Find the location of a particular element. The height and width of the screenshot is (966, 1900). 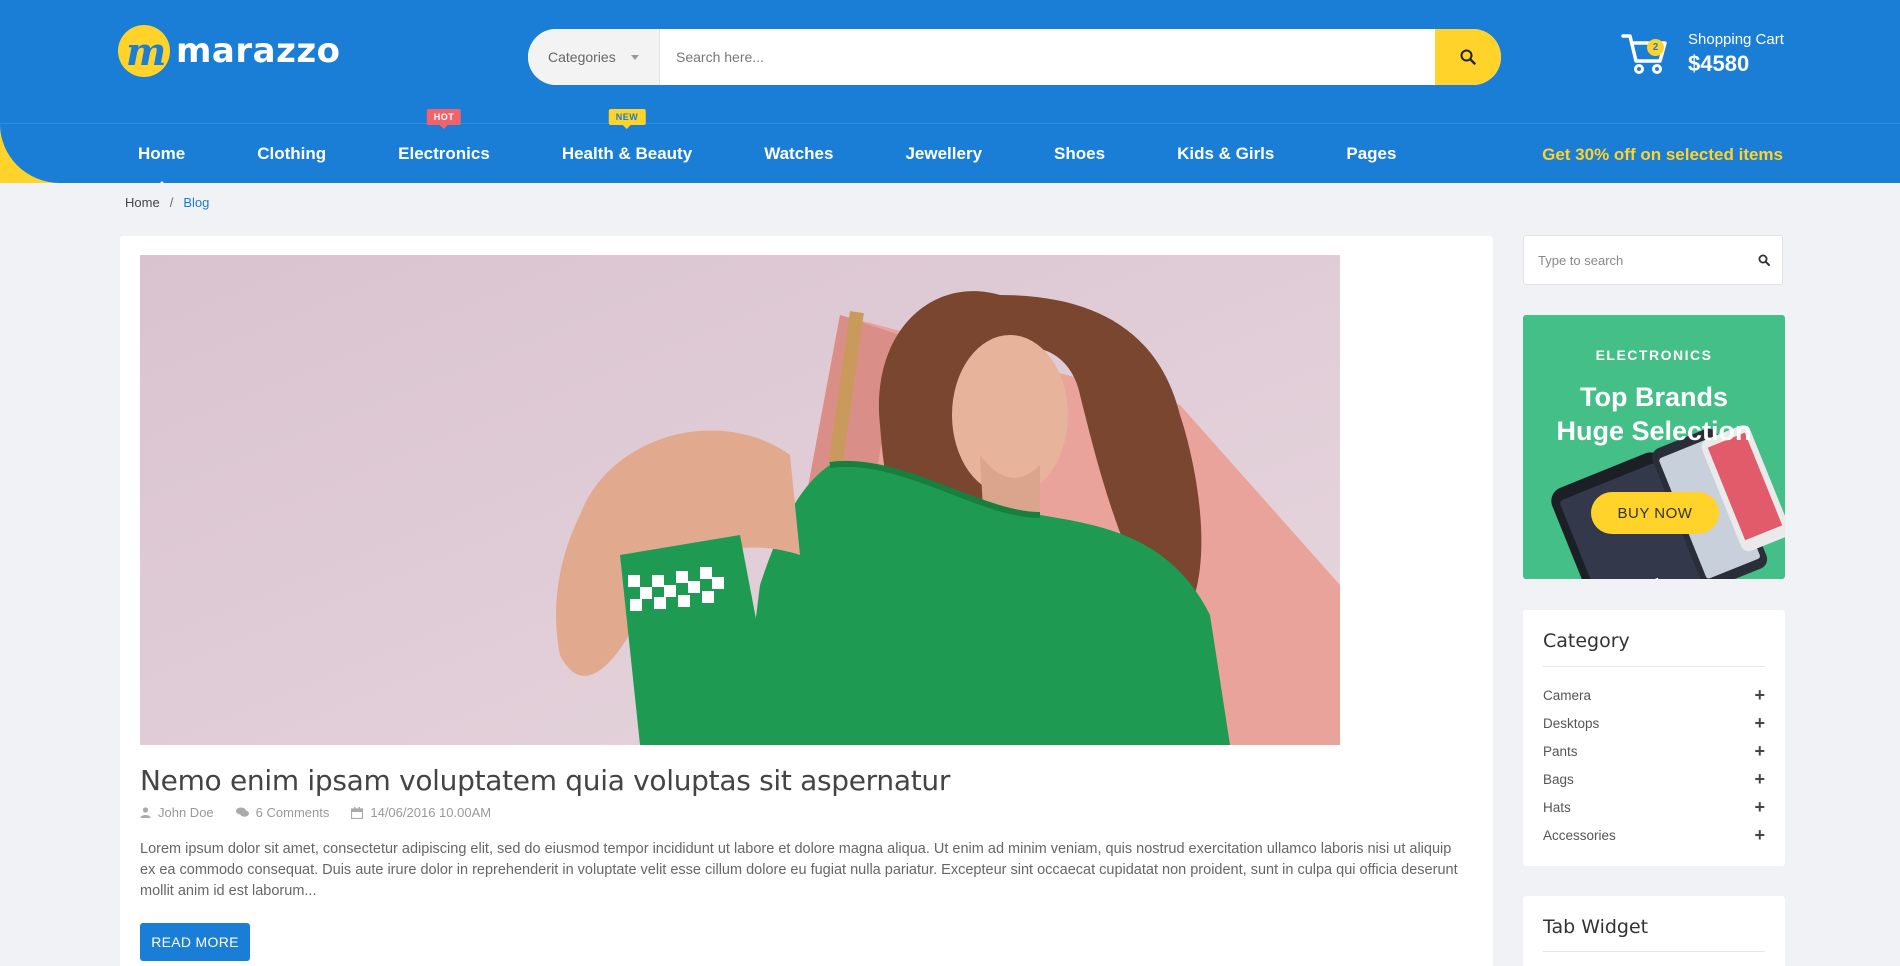

nav-label: Home is located at coordinates (162, 153).